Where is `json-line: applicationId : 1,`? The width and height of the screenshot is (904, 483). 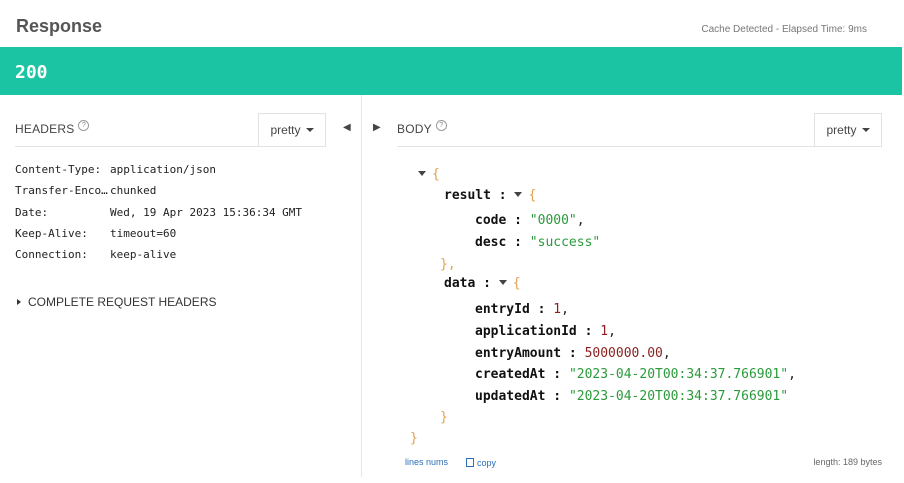 json-line: applicationId : 1, is located at coordinates (545, 331).